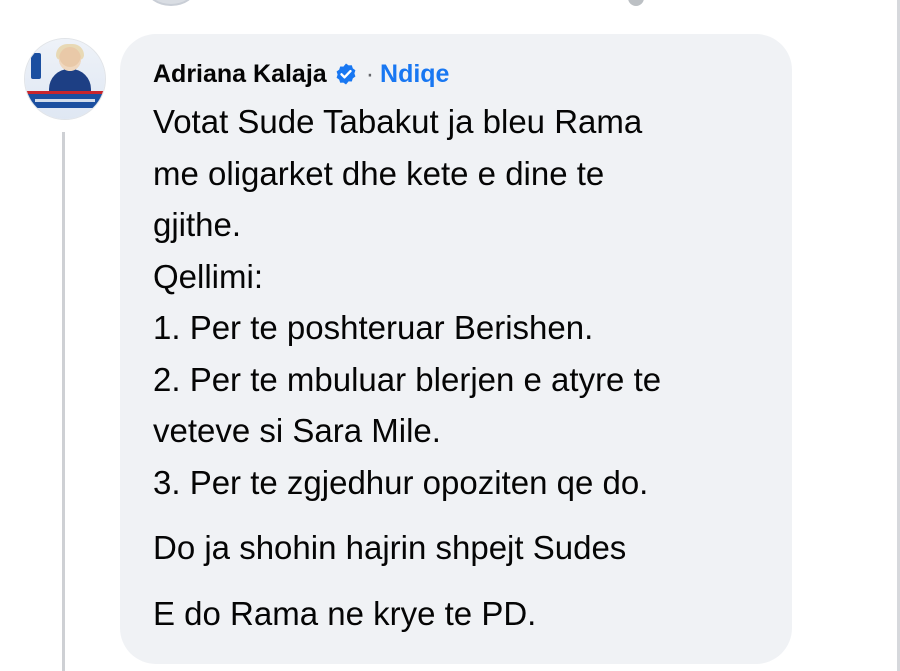 This screenshot has height=671, width=900. Describe the element at coordinates (345, 613) in the screenshot. I see `comment-paragraph: E do Rama ne krye te PD.` at that location.